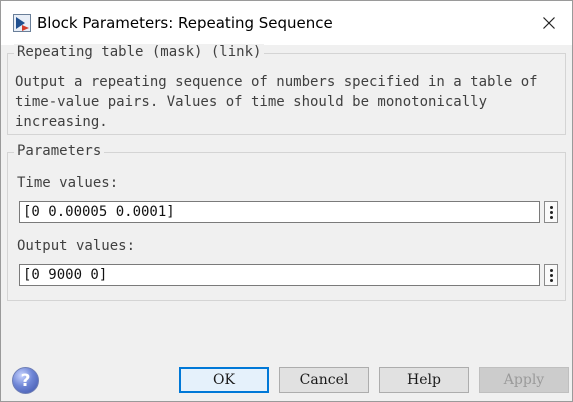 This screenshot has width=573, height=402. I want to click on time-values-label: Time values:, so click(68, 183).